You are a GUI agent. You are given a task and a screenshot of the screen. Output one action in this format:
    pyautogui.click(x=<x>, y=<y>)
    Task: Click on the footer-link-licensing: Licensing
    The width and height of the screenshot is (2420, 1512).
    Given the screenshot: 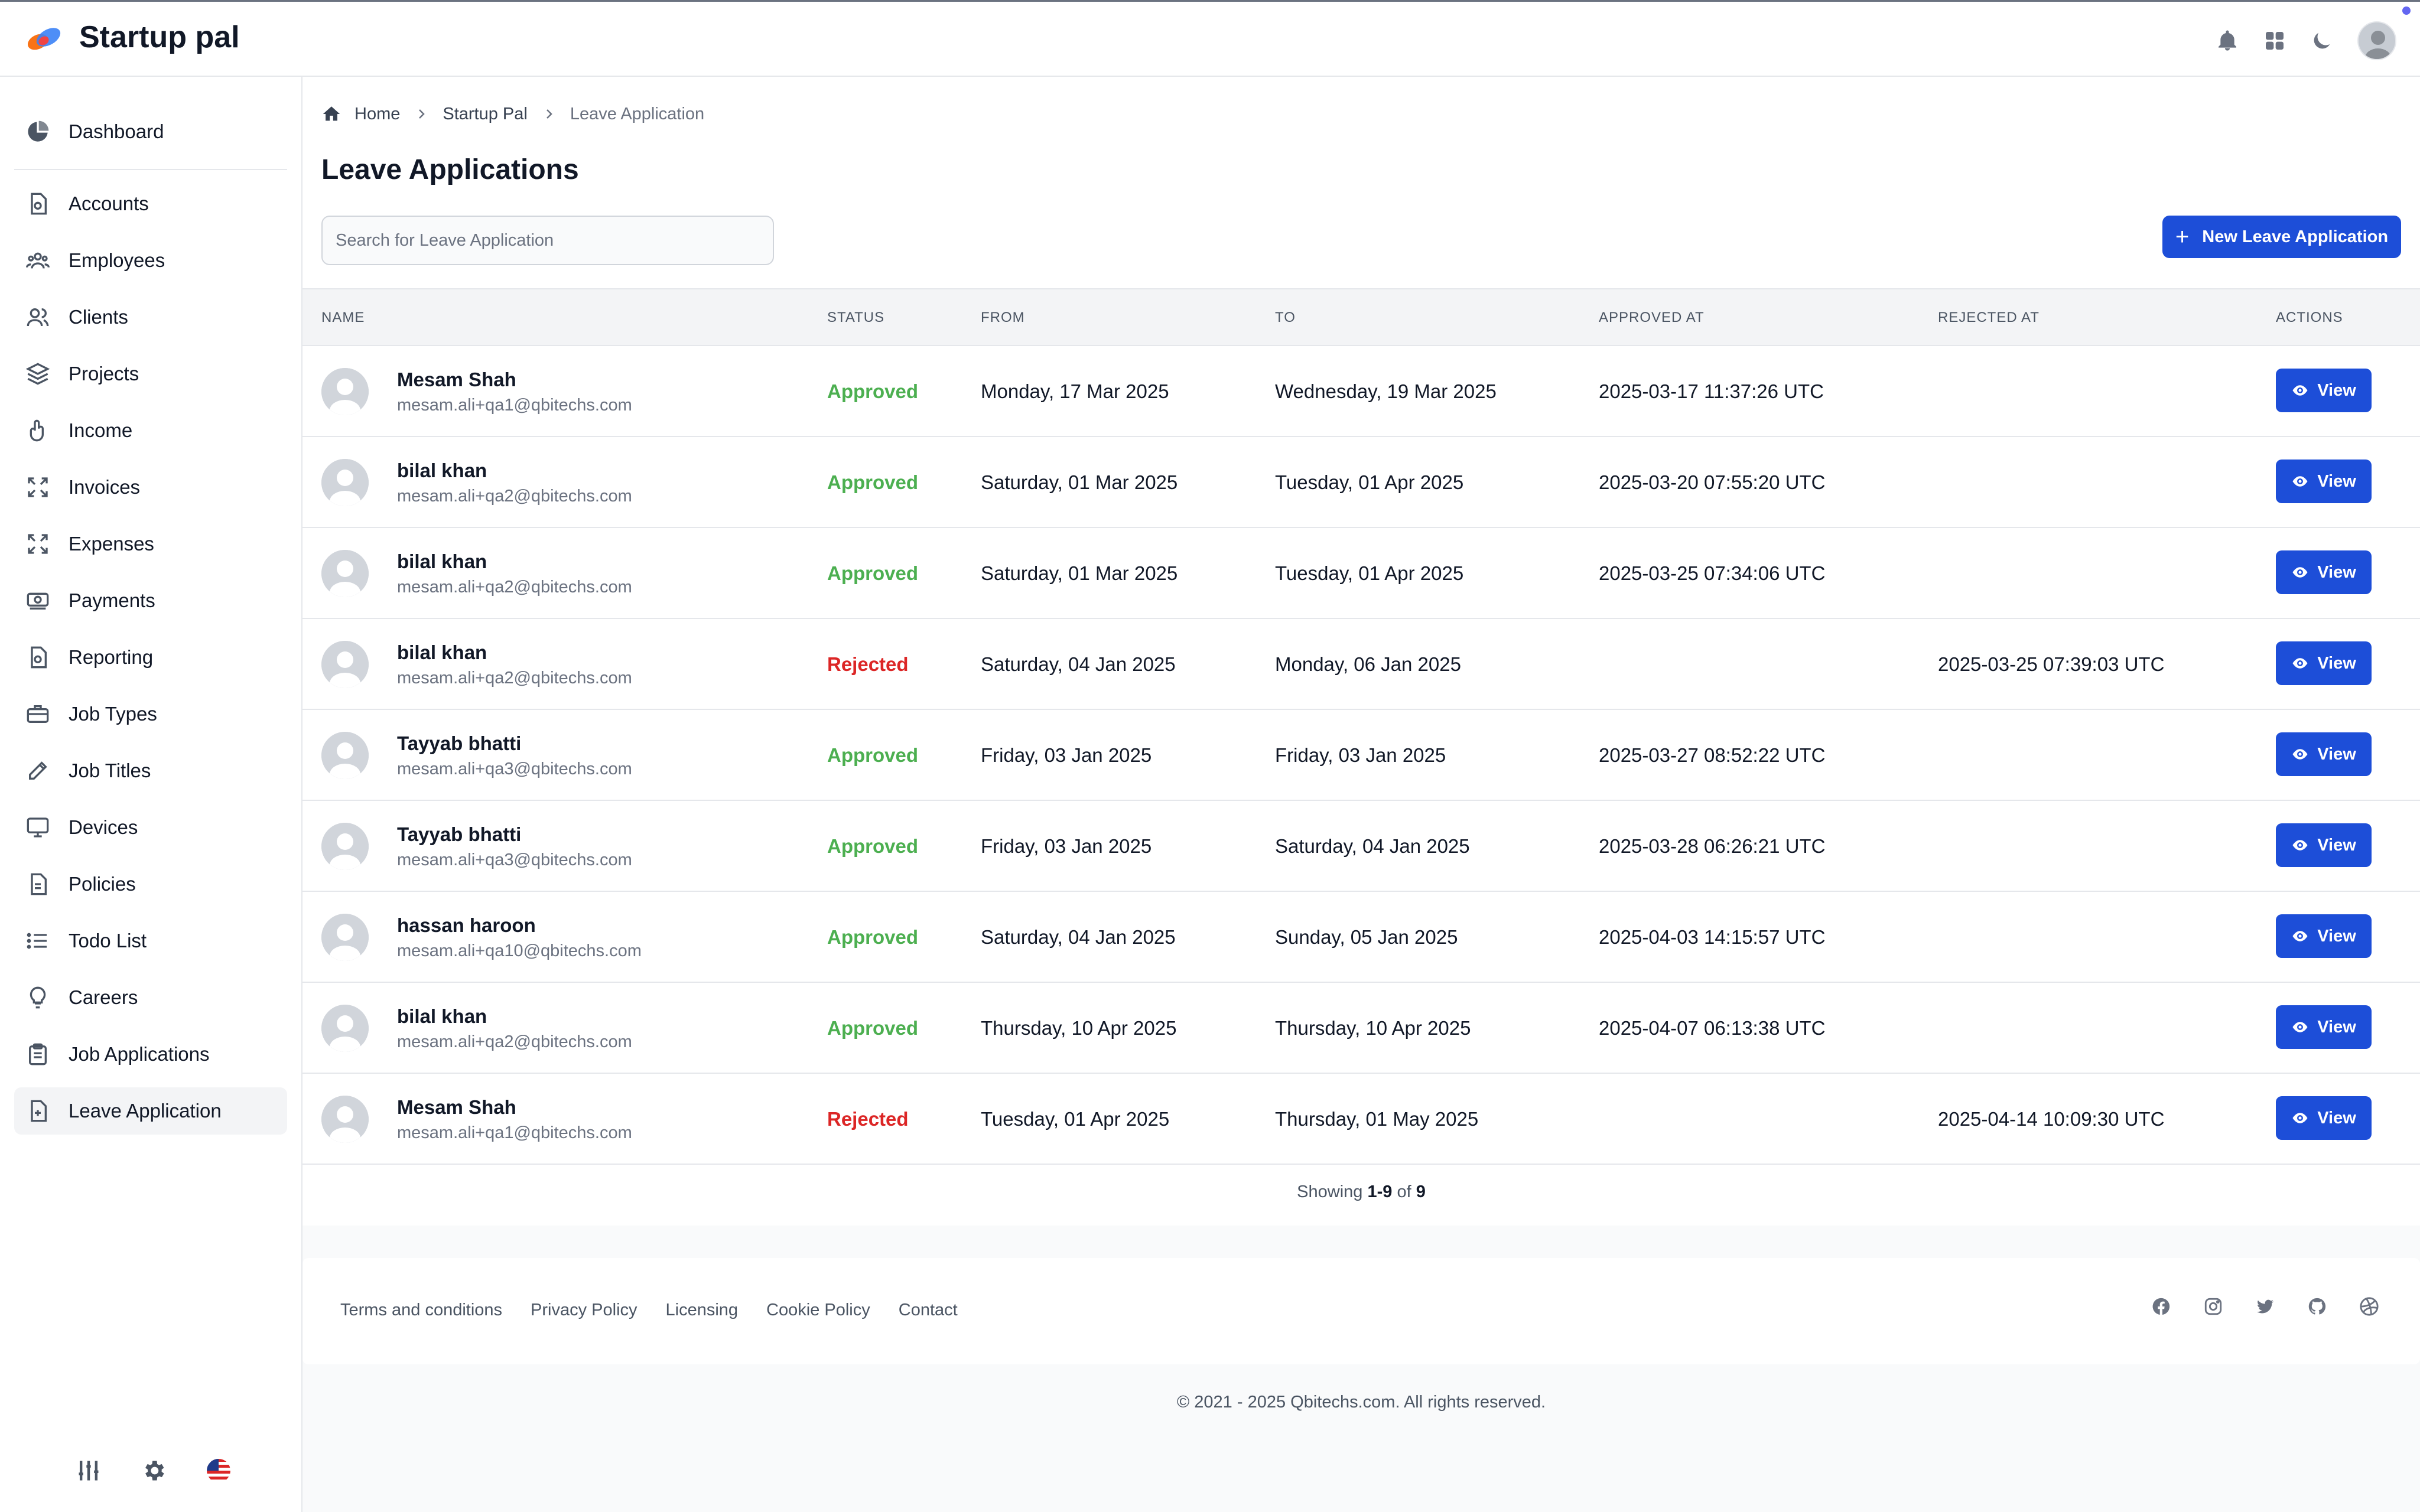 What is the action you would take?
    pyautogui.click(x=702, y=1310)
    